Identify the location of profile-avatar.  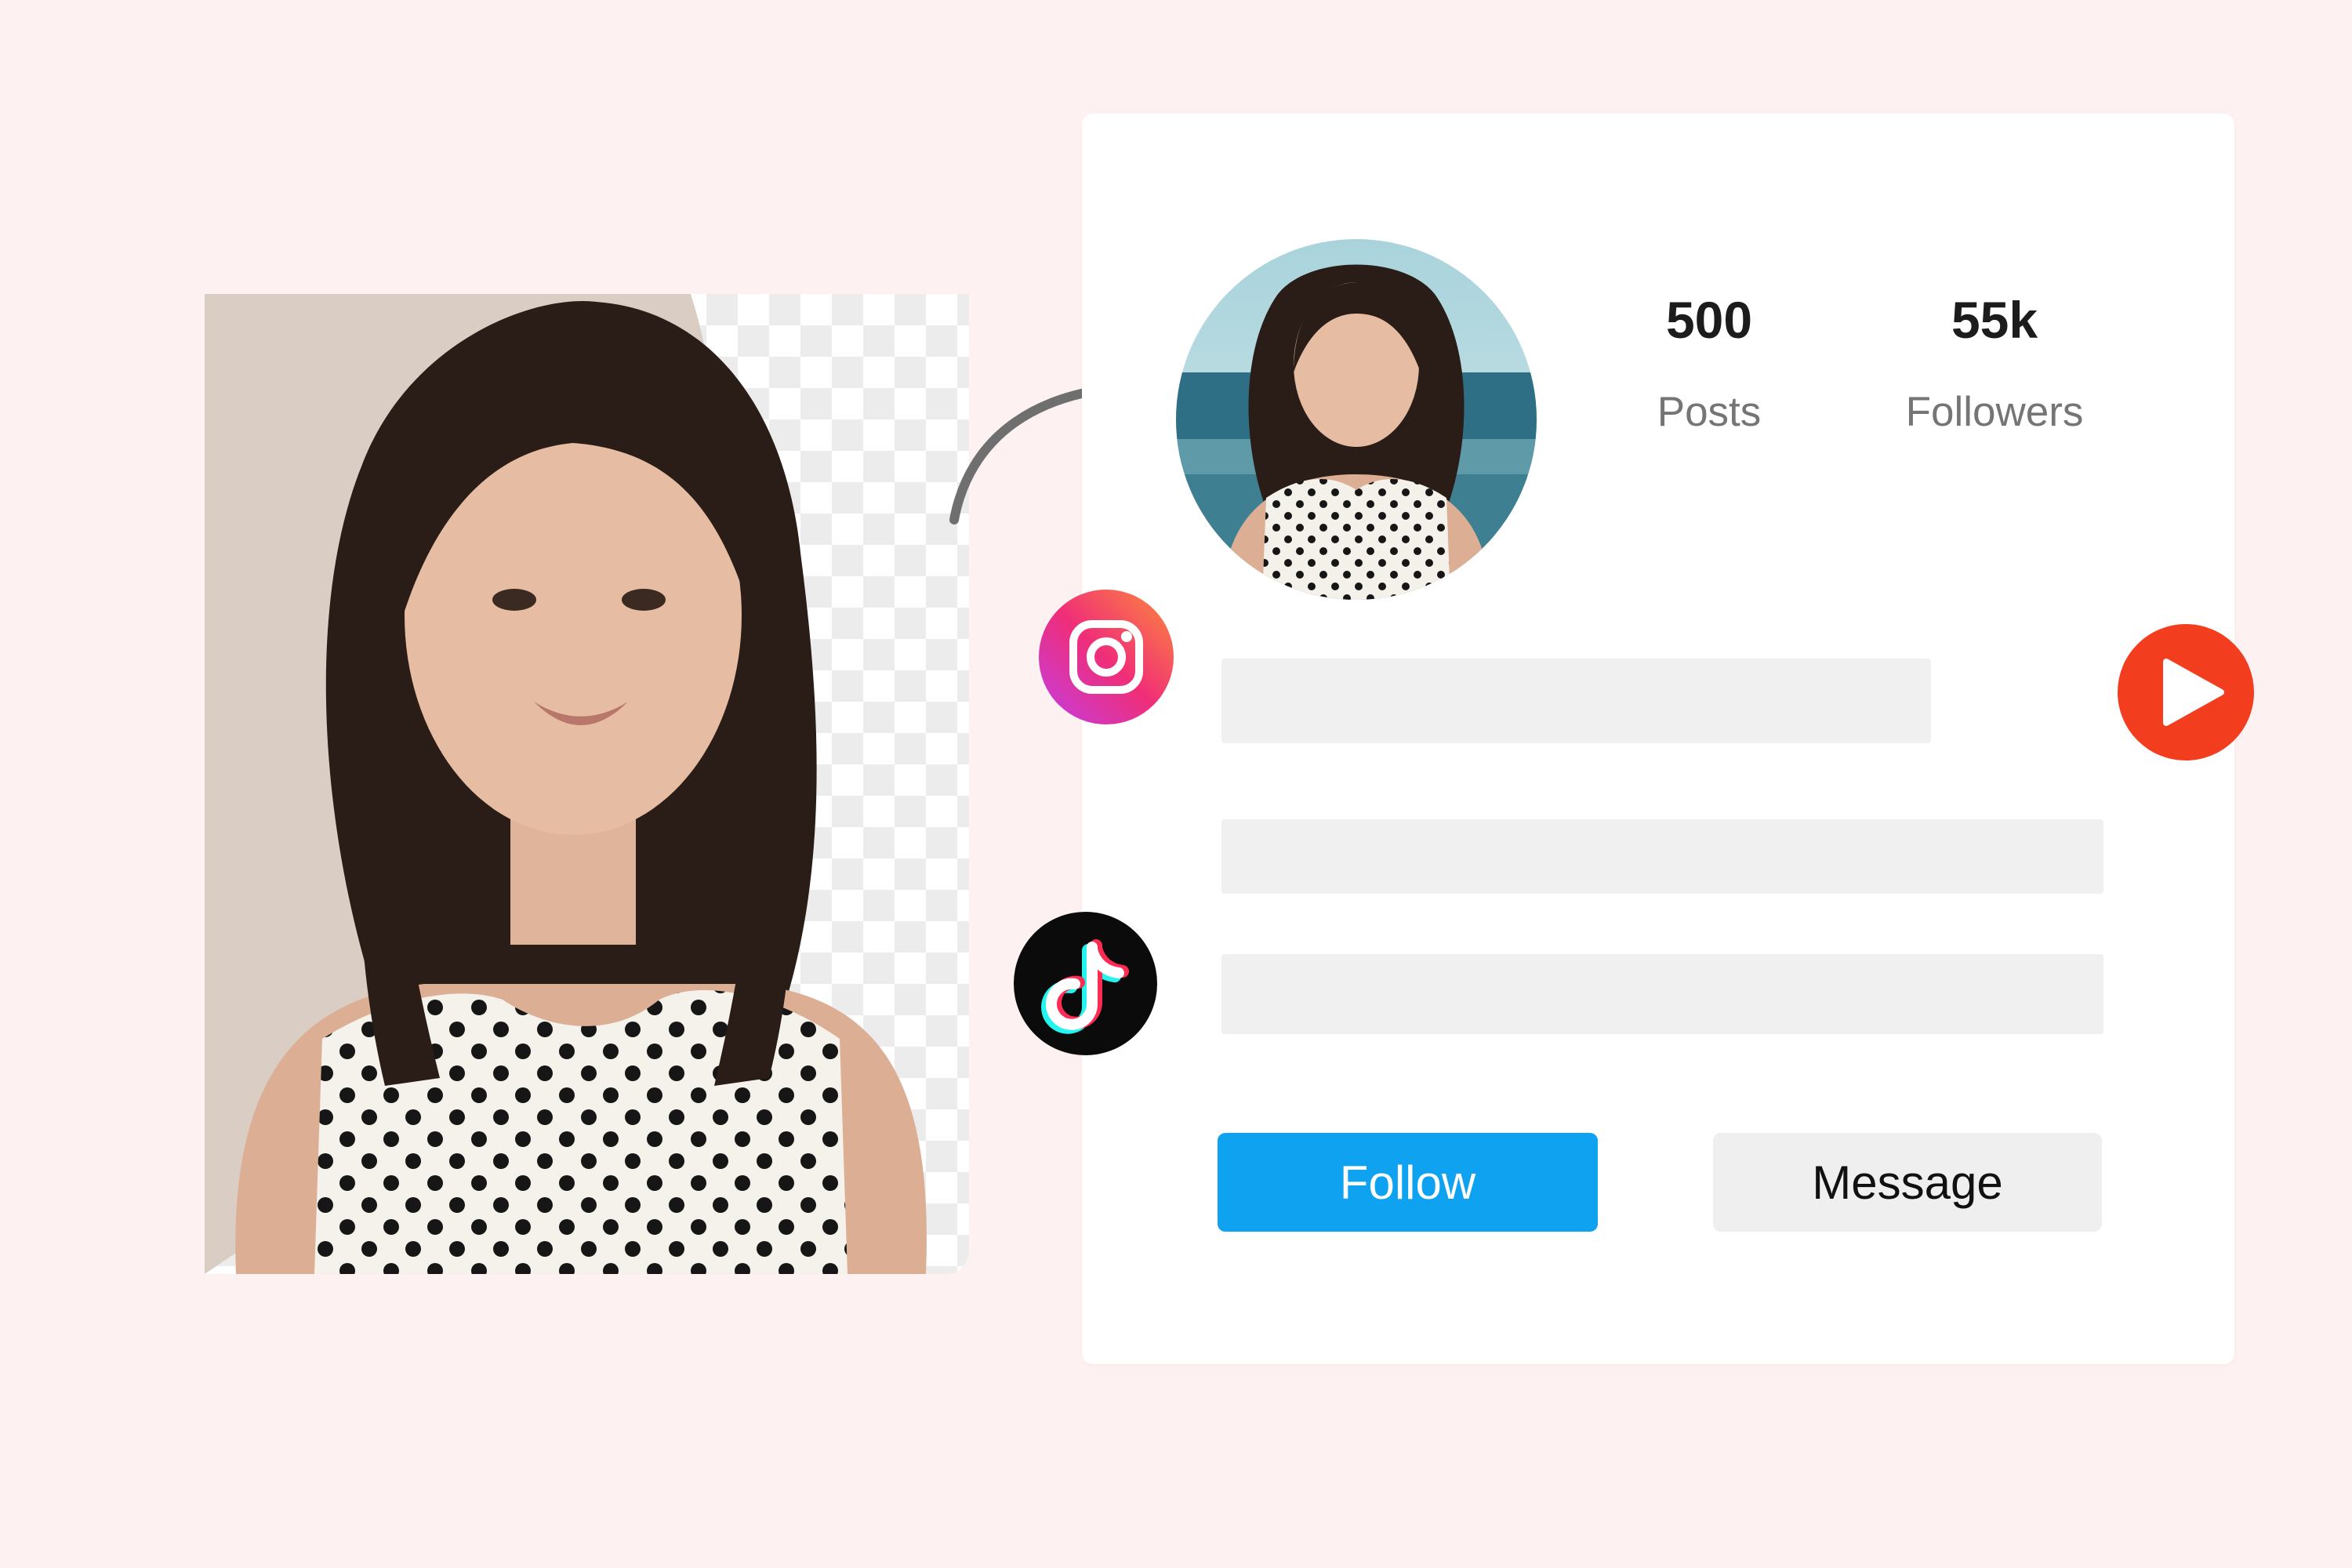
(1356, 420).